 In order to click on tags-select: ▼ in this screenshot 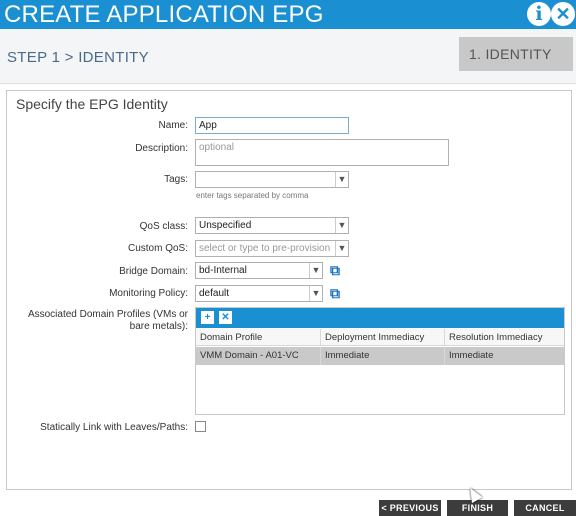, I will do `click(272, 179)`.